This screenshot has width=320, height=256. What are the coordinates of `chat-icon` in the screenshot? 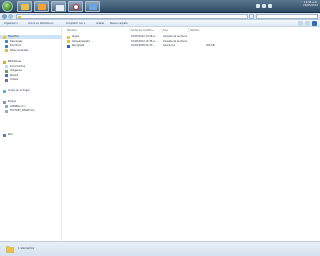 It's located at (93, 7).